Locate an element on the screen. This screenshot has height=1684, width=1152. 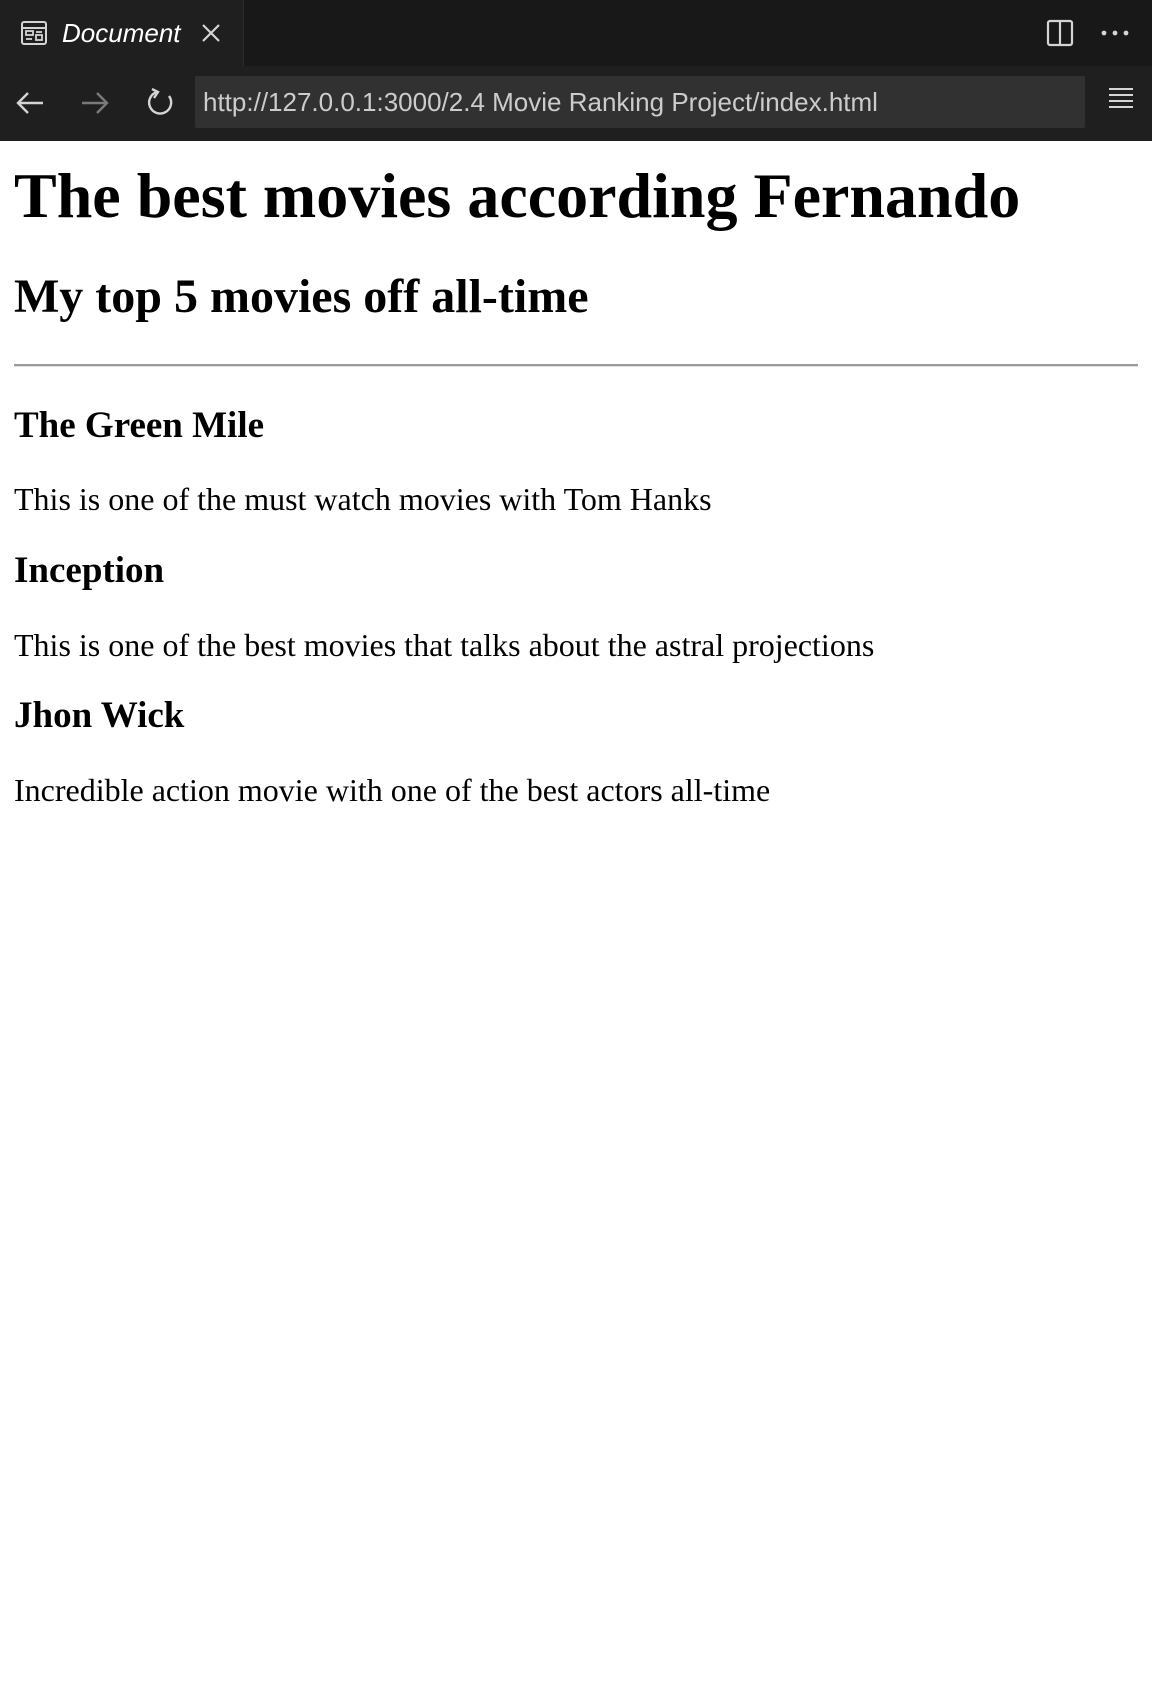
close-icon is located at coordinates (211, 33).